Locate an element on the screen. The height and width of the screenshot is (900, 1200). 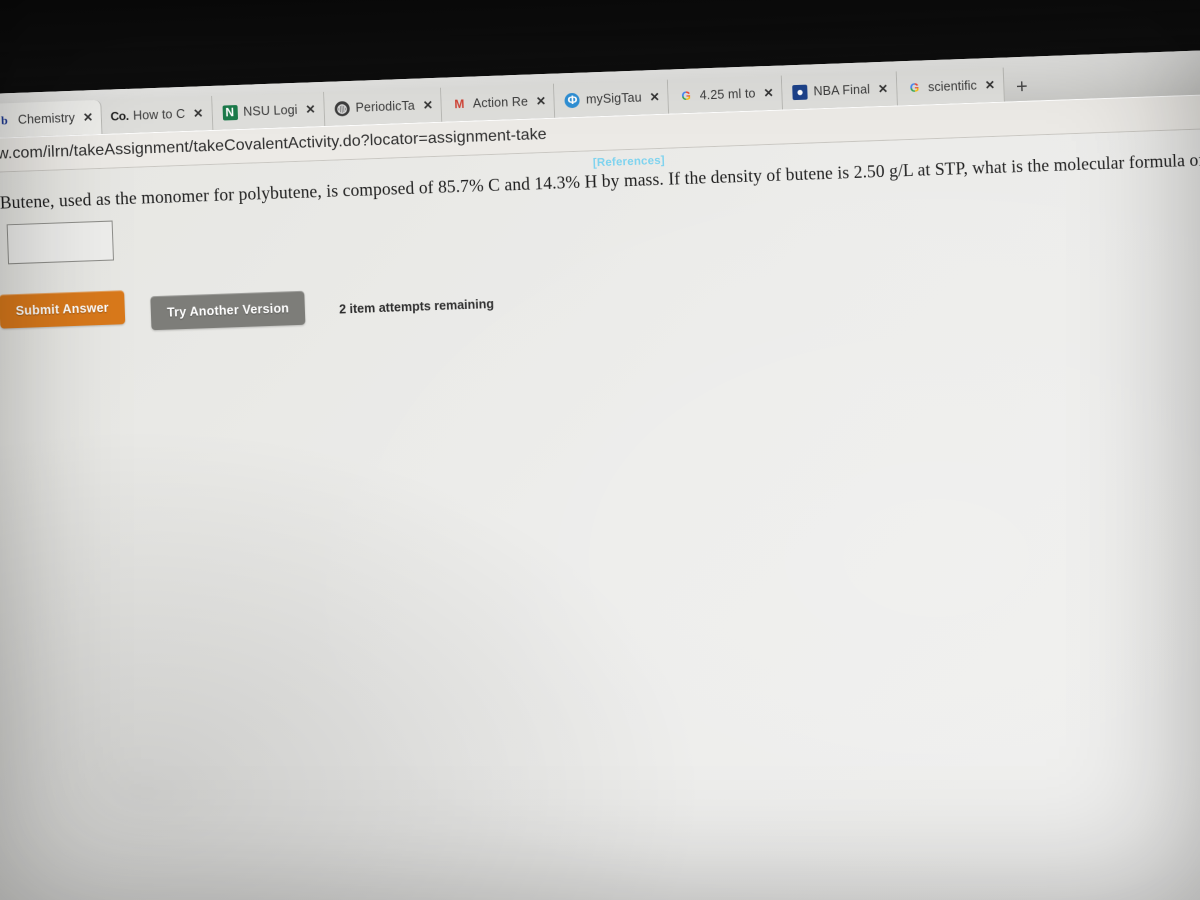
tab-title: NBA Final is located at coordinates (842, 90).